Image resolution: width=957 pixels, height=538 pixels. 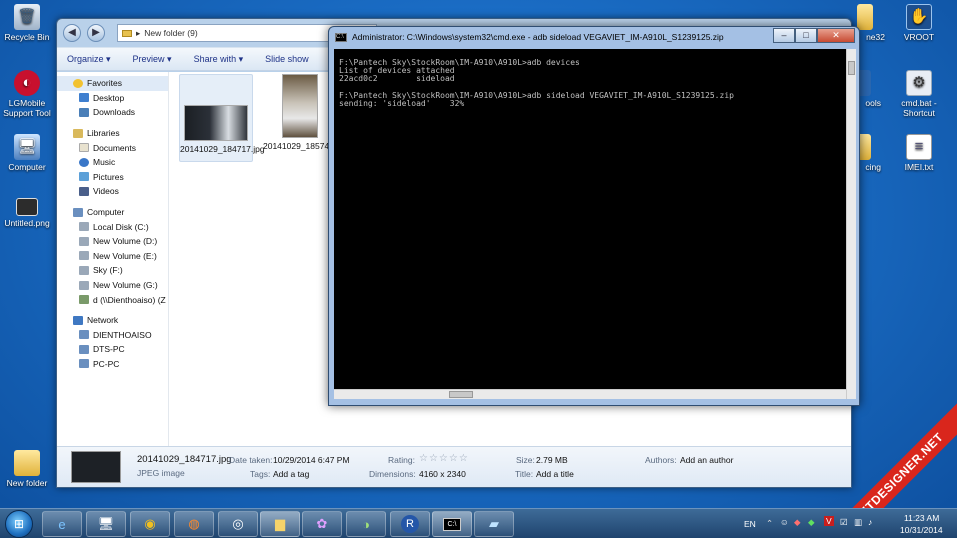 I want to click on nav-network-computer: DTS-PC, so click(x=112, y=349).